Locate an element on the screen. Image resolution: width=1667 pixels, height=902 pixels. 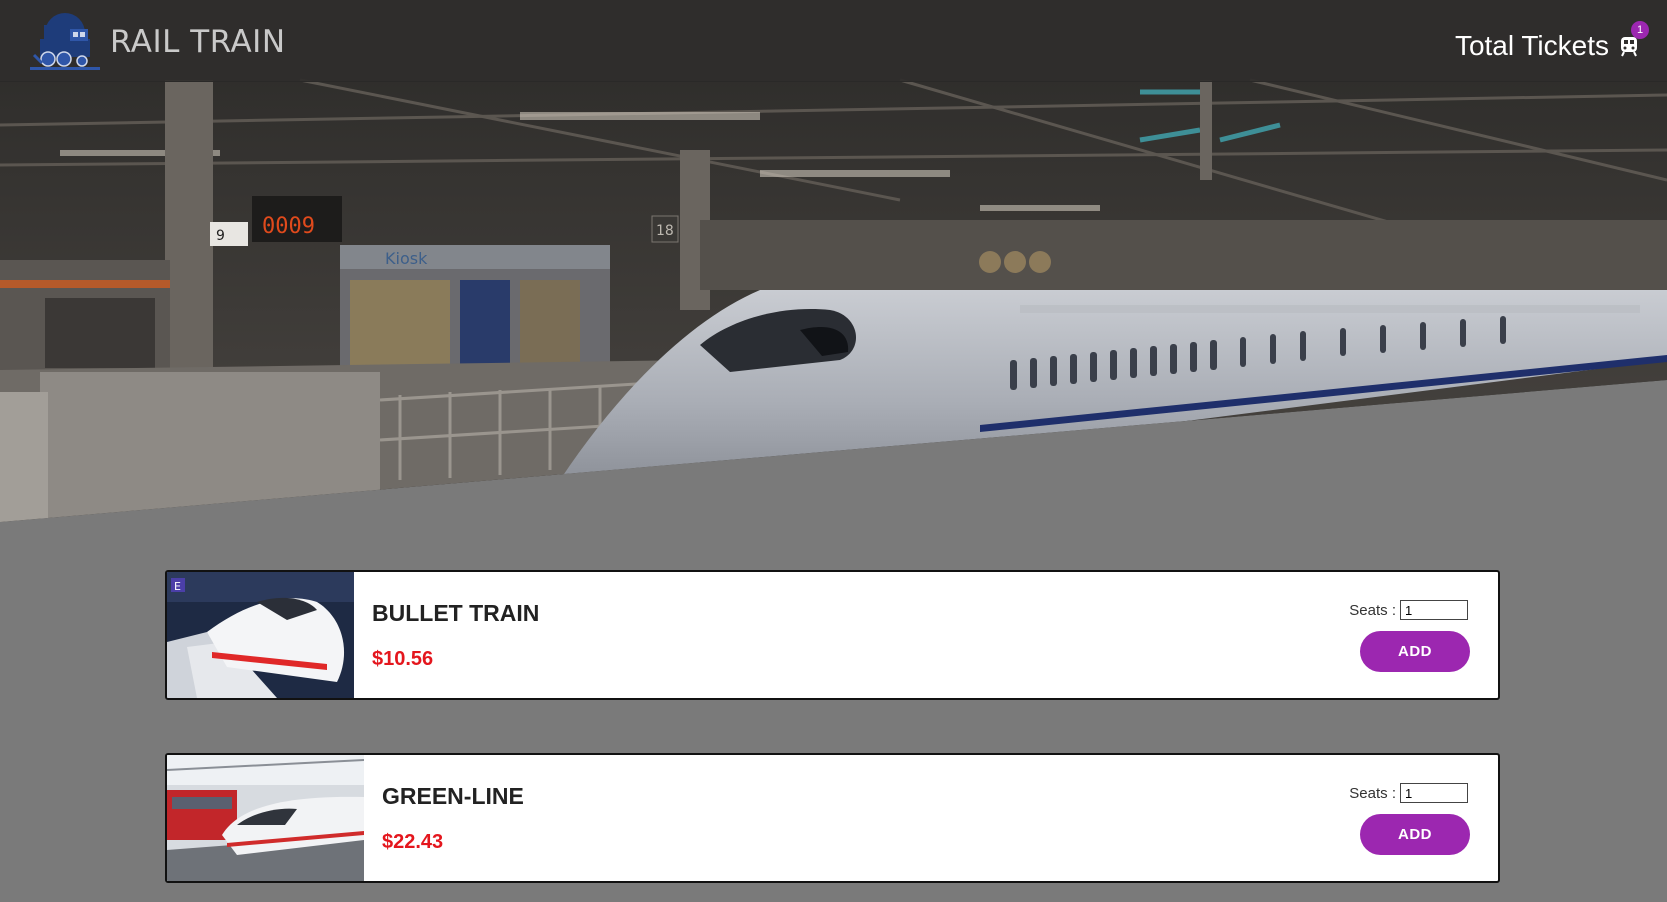
svg-text: E is located at coordinates (177, 586).